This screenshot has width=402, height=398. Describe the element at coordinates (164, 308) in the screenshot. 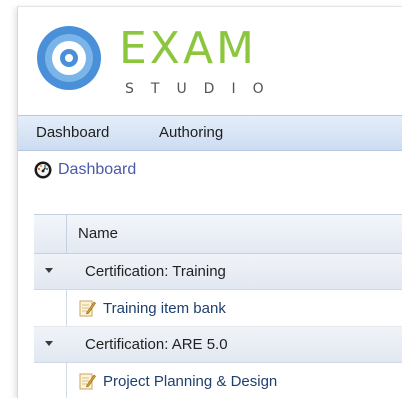

I see `item-label: Training item bank` at that location.